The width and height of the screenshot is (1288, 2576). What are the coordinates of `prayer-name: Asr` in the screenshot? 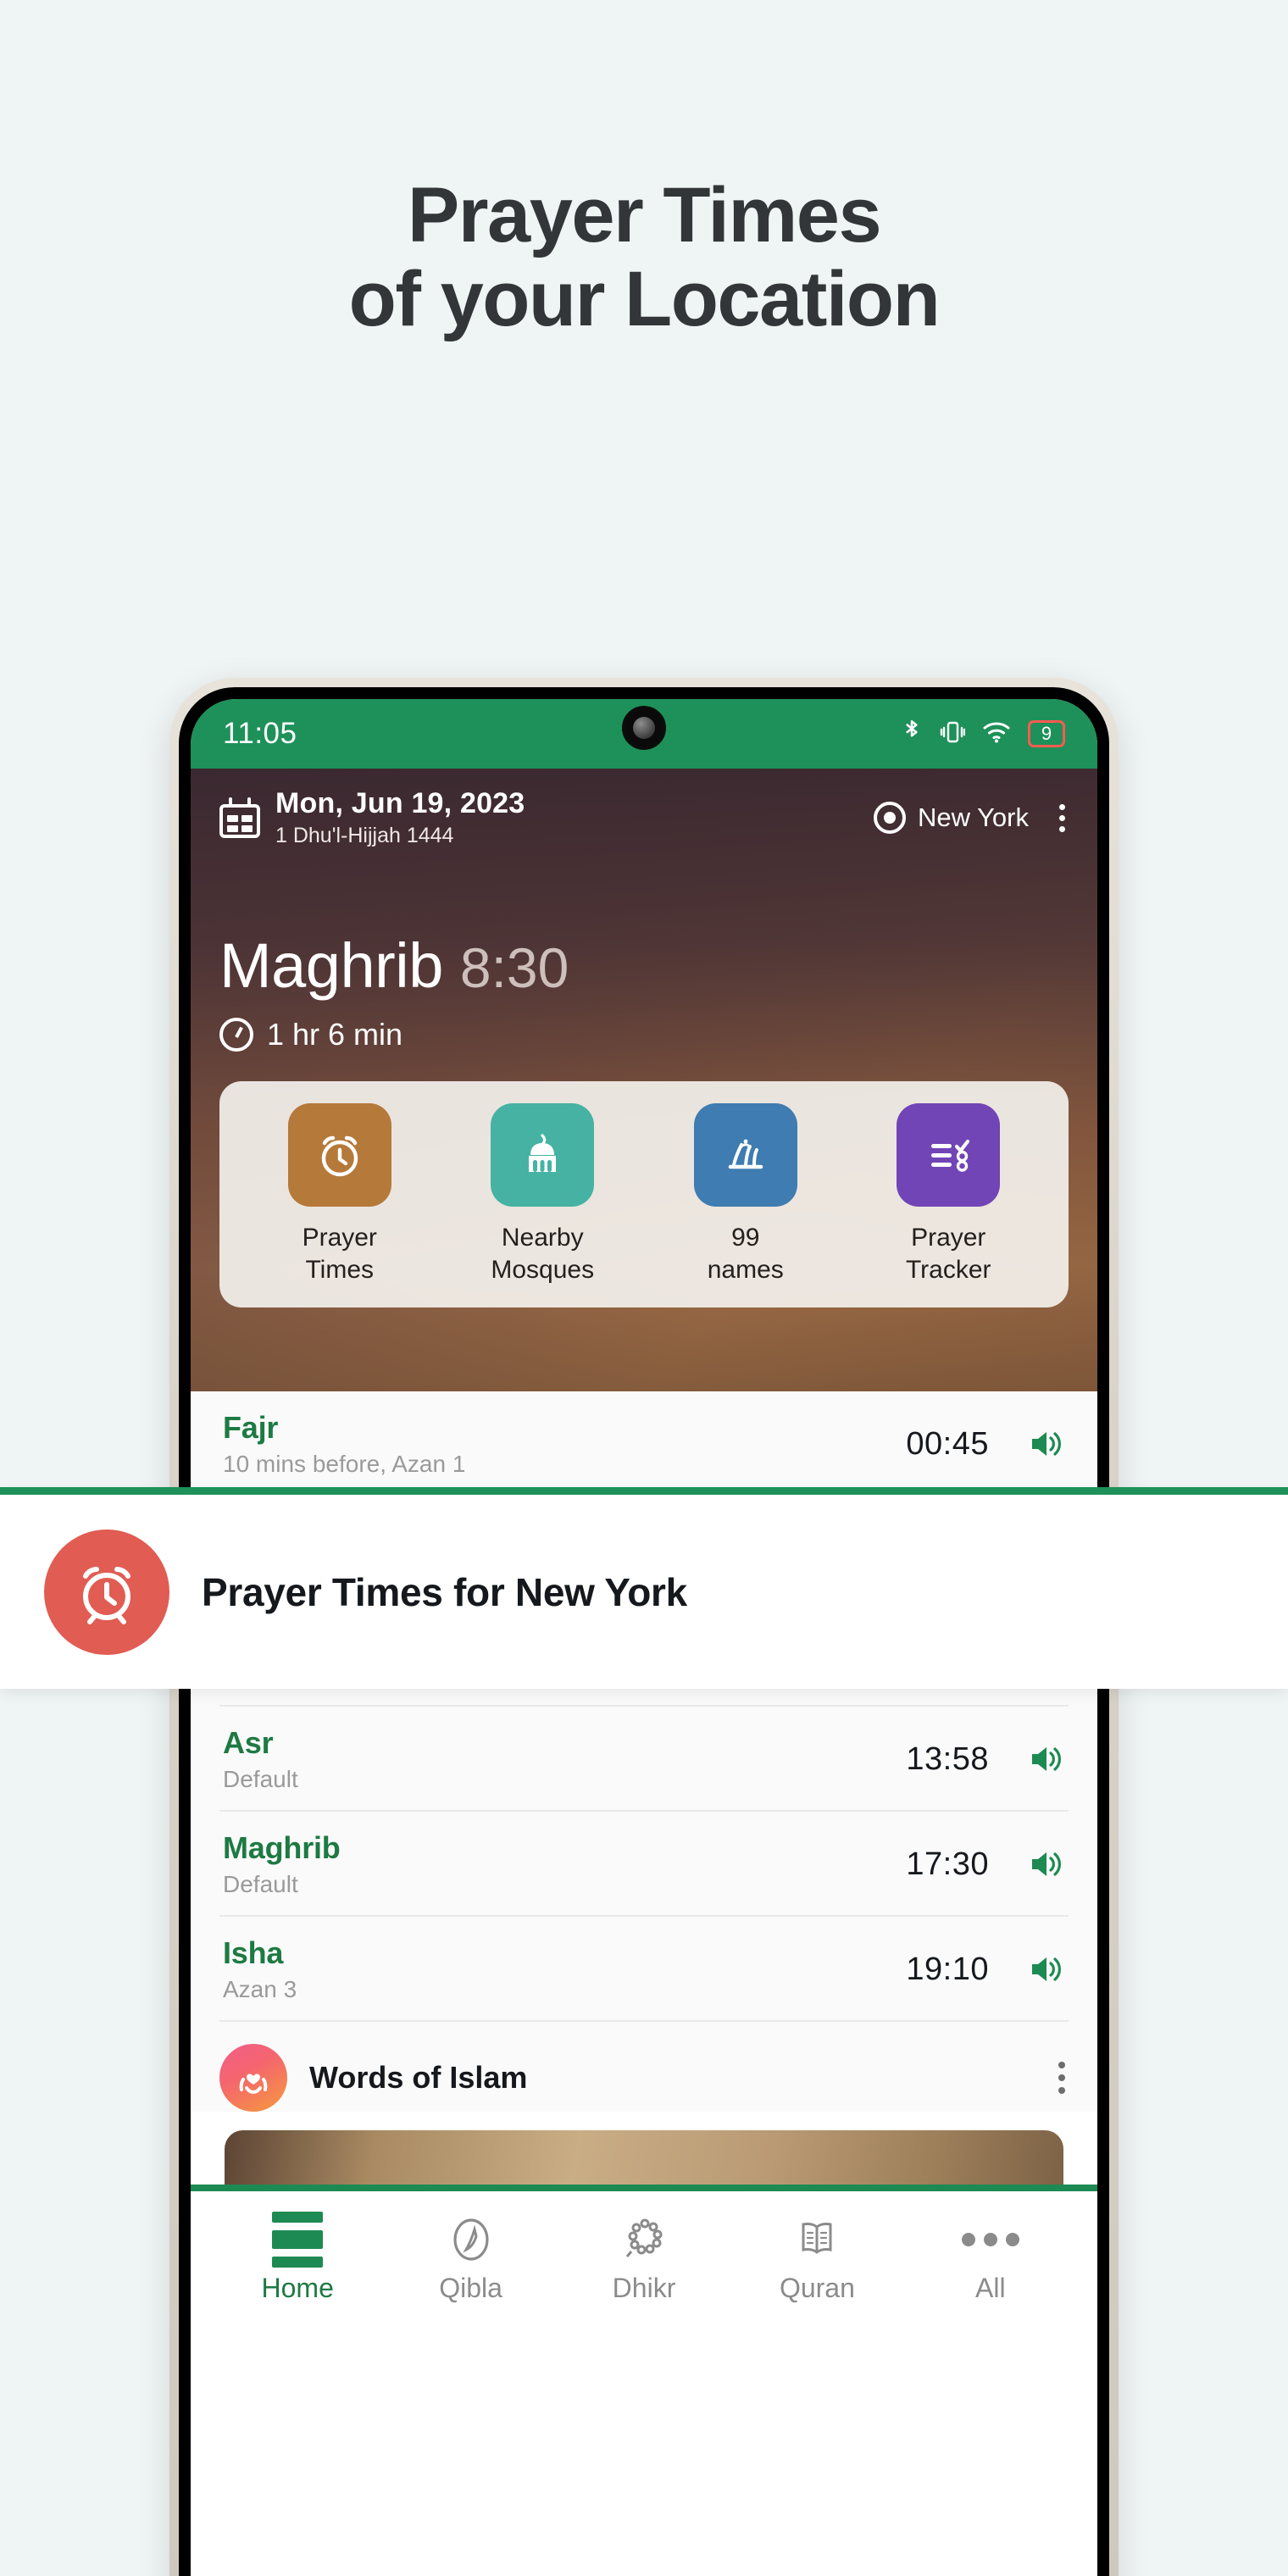 It's located at (248, 1742).